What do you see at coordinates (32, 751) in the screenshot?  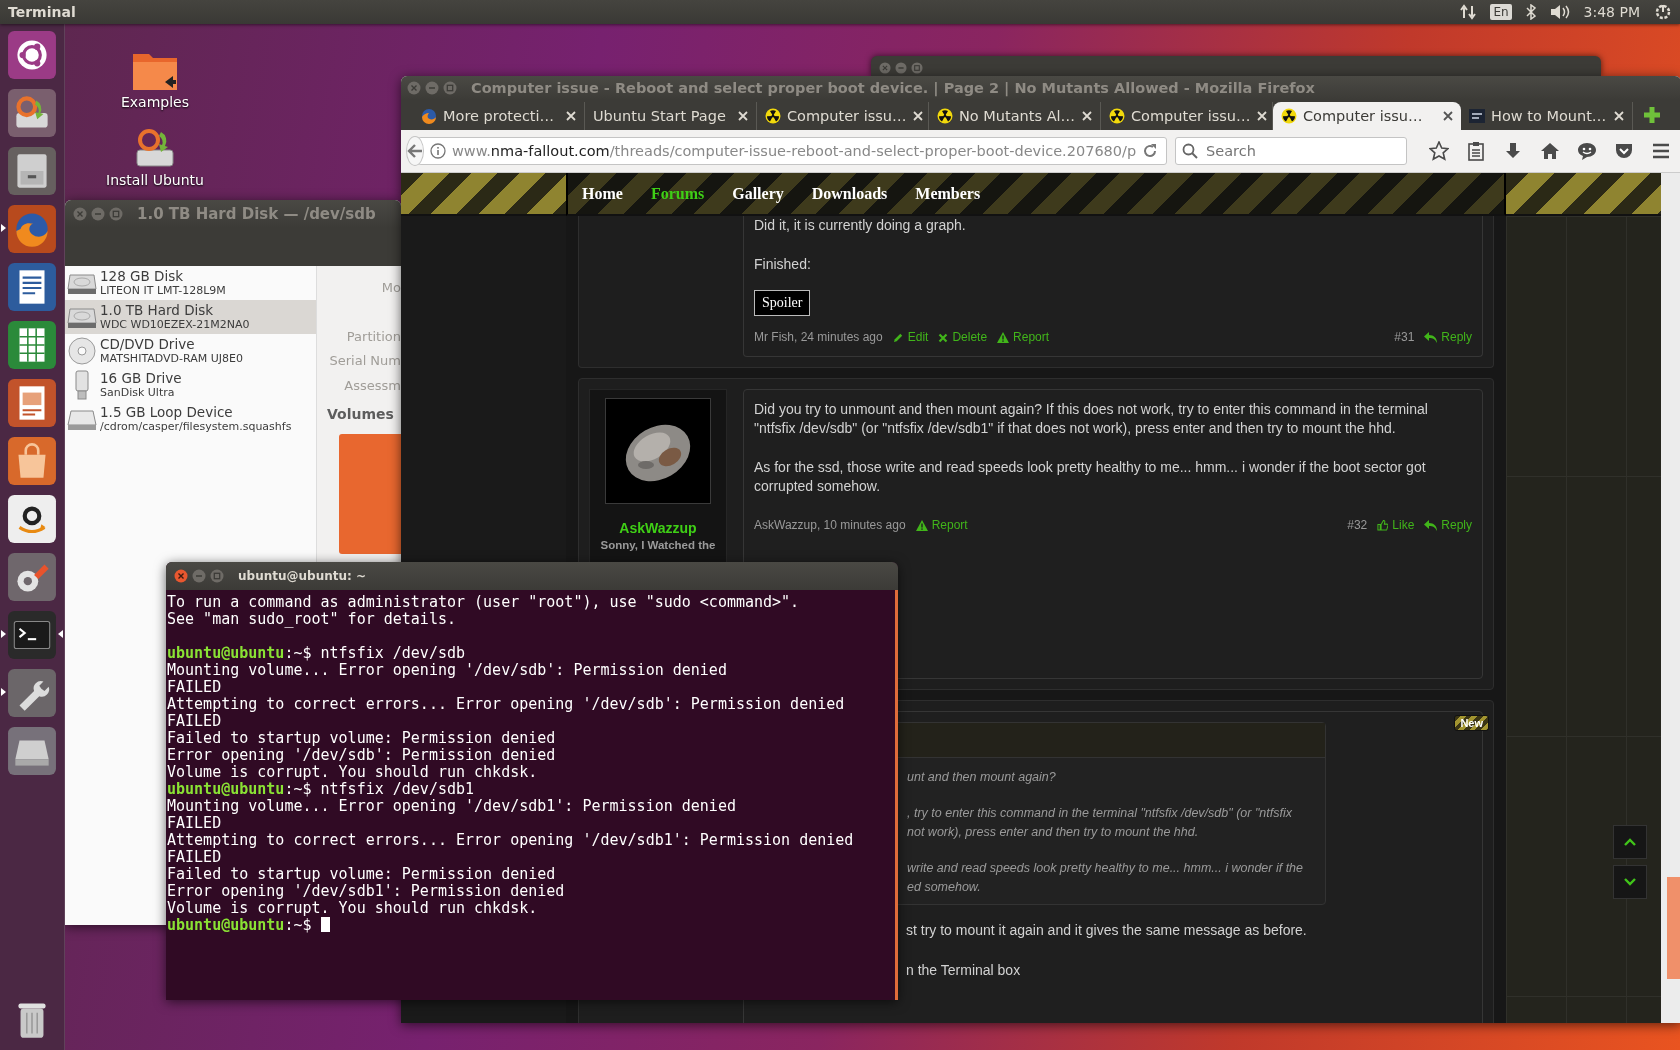 I see `disk-drive-icon` at bounding box center [32, 751].